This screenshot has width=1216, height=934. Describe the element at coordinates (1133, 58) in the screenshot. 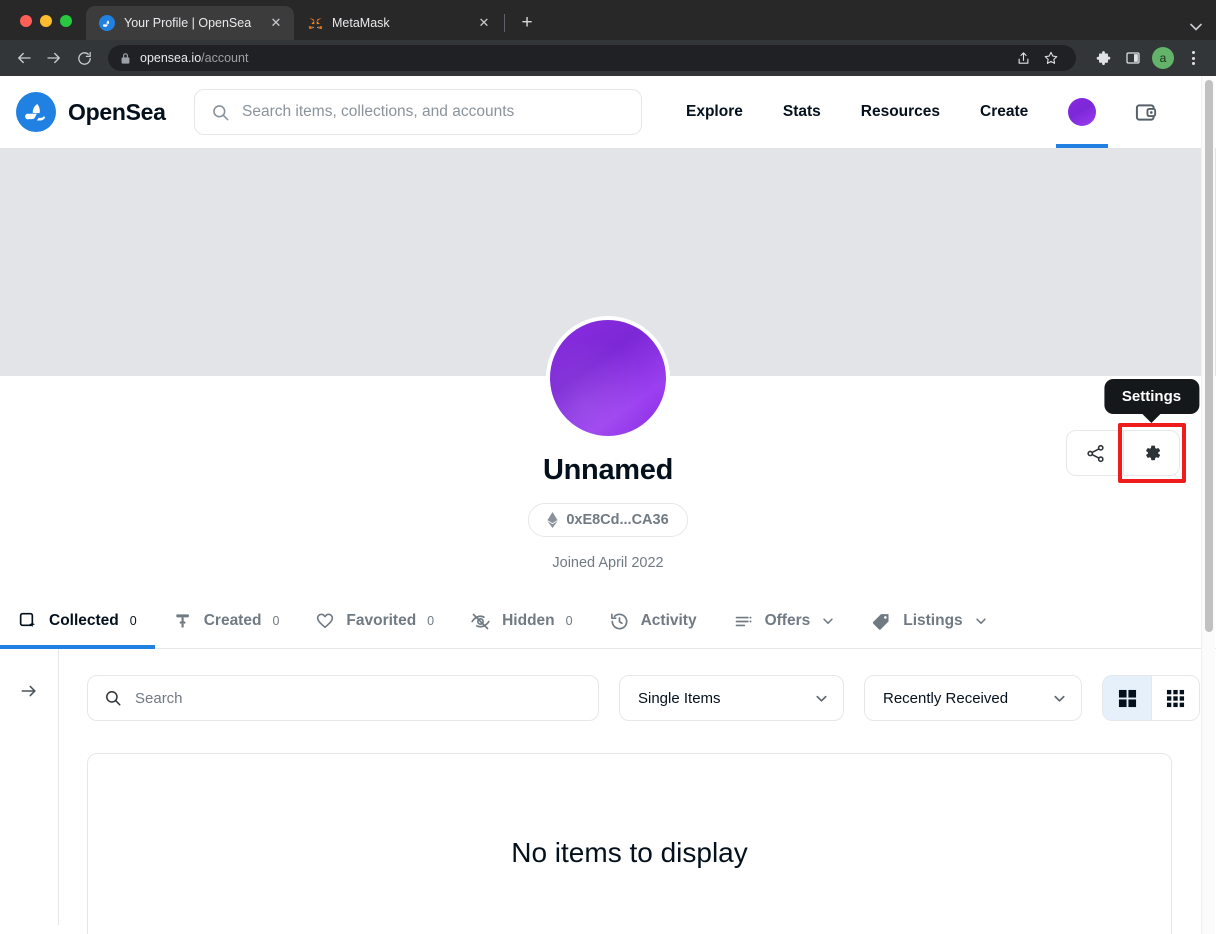

I see `side-panel-icon` at that location.